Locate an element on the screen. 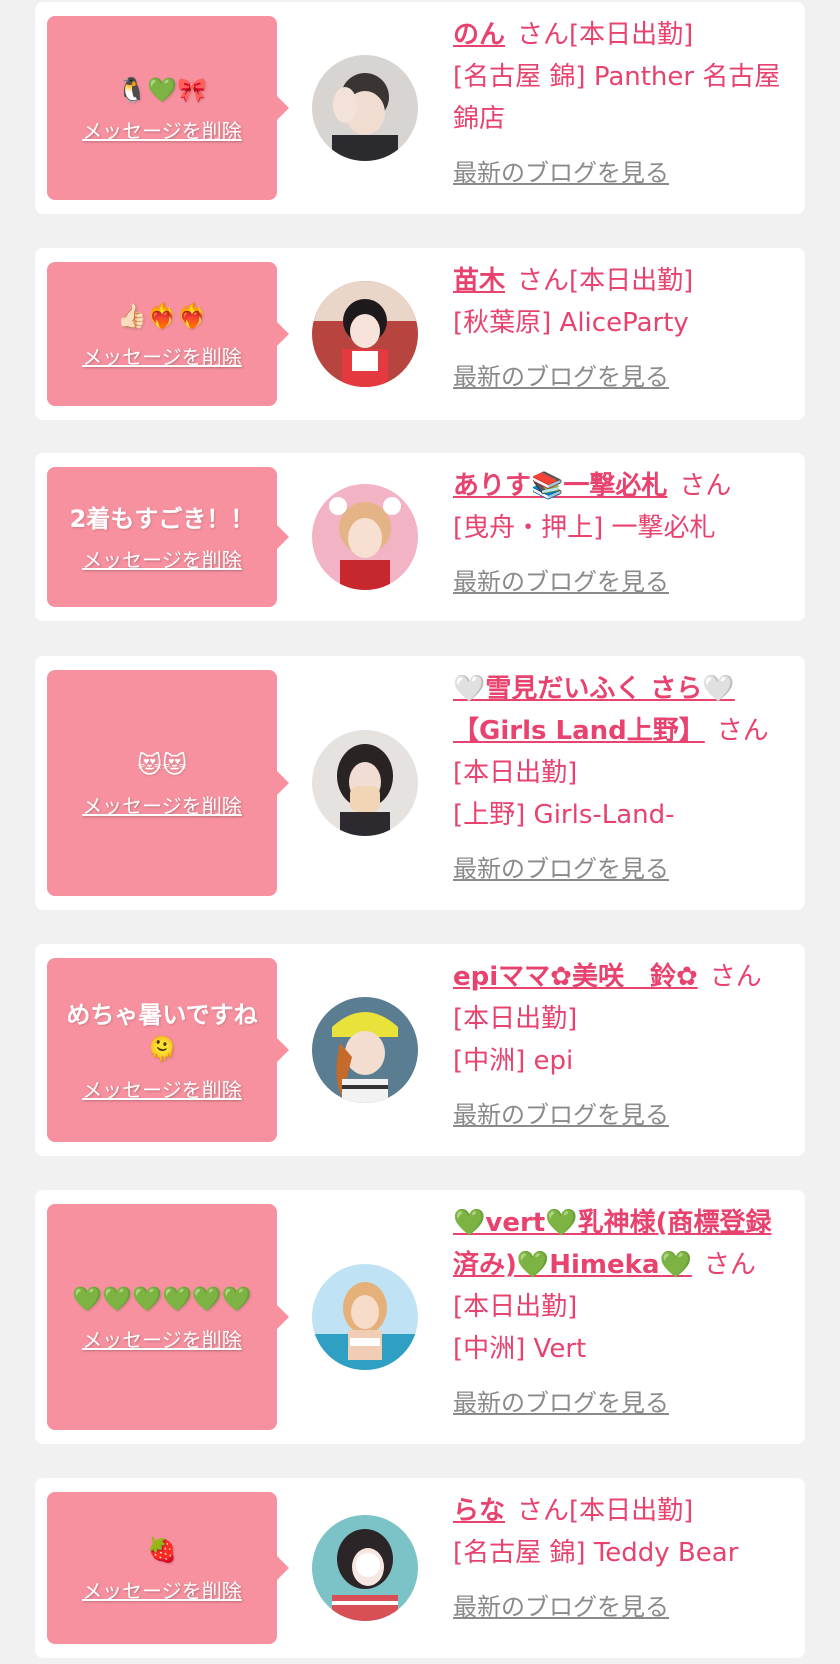 The image size is (840, 1664). shop-name: [秋葉原] AliceParty is located at coordinates (571, 323).